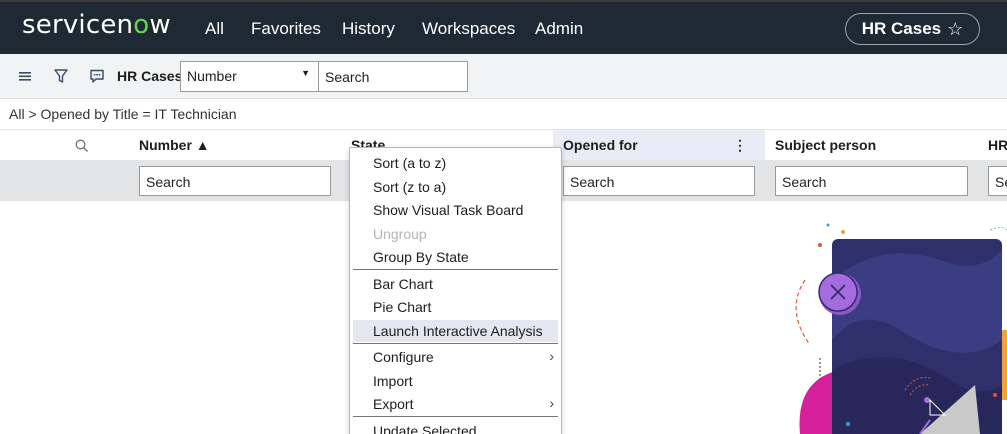 The height and width of the screenshot is (434, 1007). Describe the element at coordinates (403, 357) in the screenshot. I see `menu-configure-label: Configure` at that location.